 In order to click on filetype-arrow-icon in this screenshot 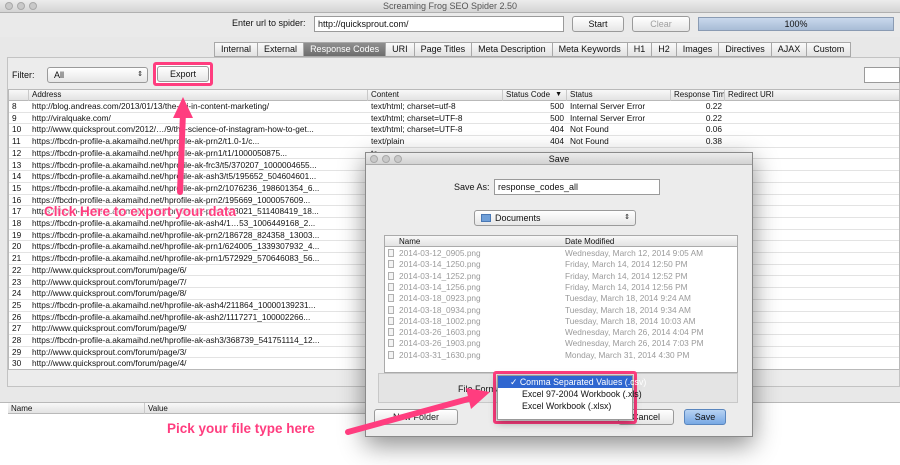, I will do `click(410, 415)`.